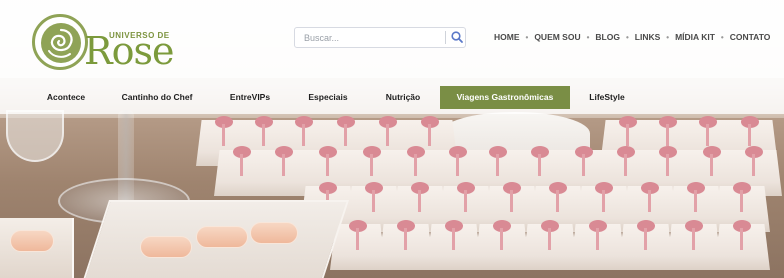 The image size is (784, 278). I want to click on site-logo: UNIVERSO DE Rose, so click(112, 43).